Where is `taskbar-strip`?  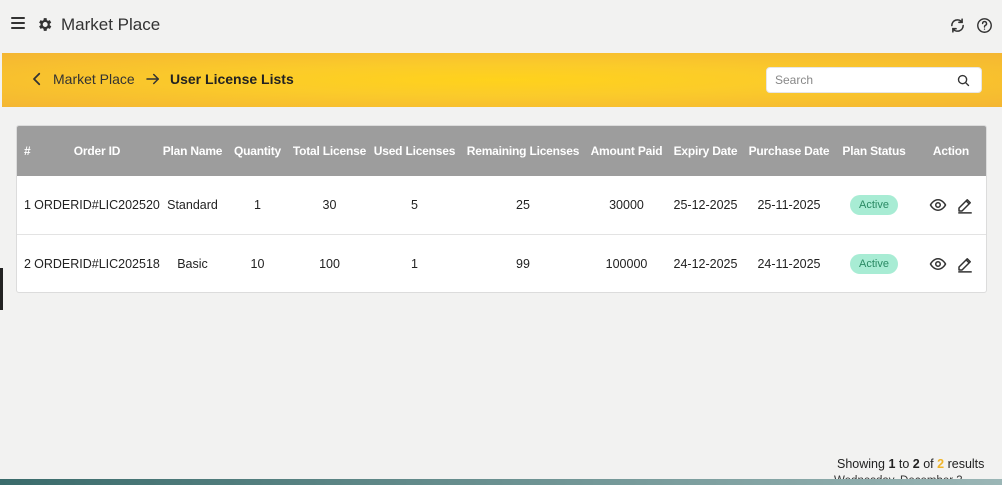 taskbar-strip is located at coordinates (501, 482).